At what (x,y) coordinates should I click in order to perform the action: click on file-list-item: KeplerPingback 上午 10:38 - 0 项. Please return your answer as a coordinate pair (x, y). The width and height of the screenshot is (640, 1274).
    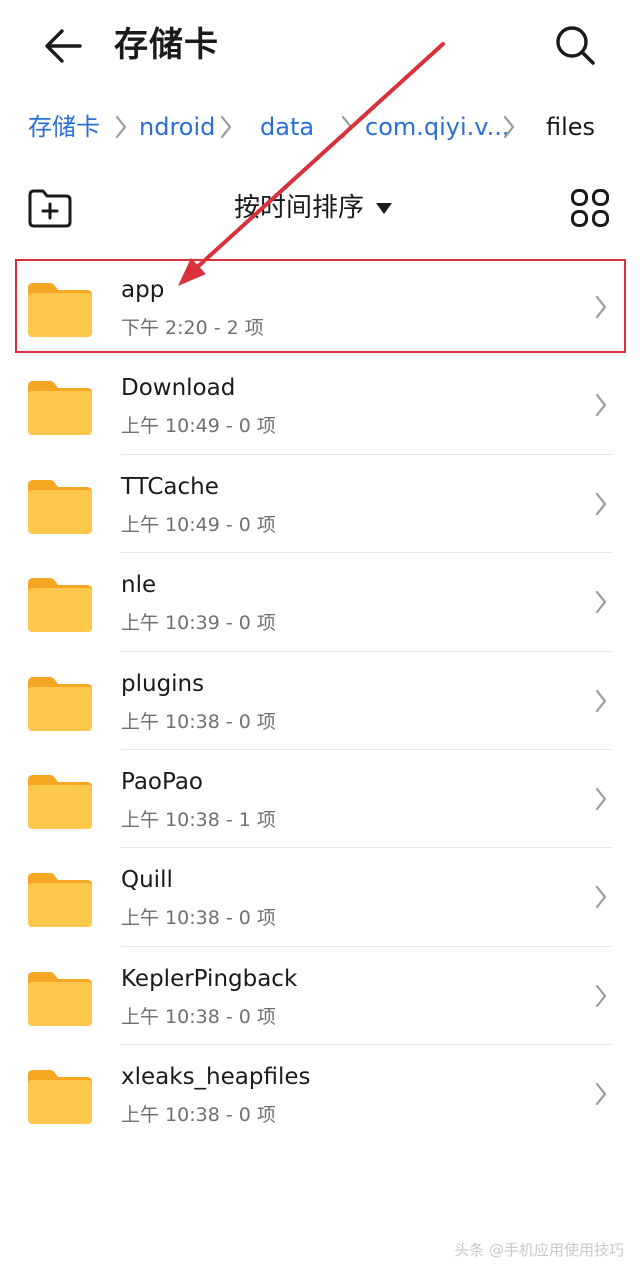
    Looking at the image, I should click on (320, 996).